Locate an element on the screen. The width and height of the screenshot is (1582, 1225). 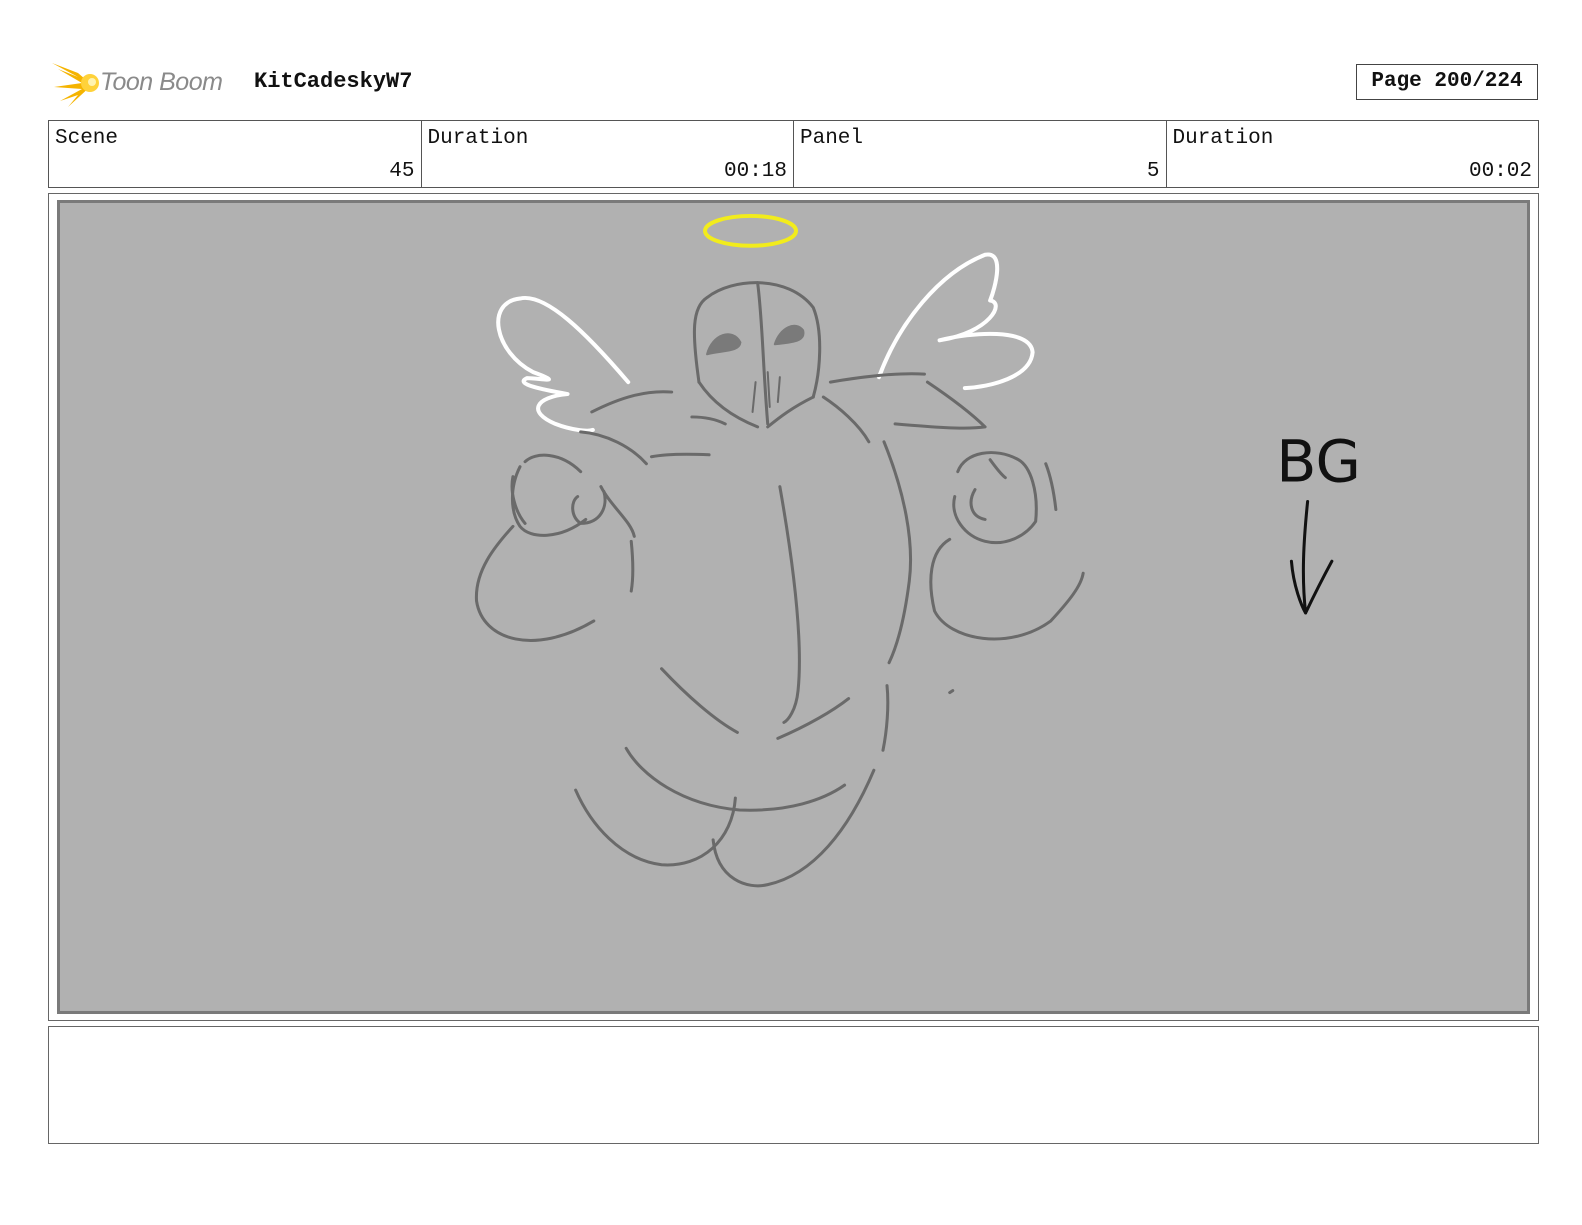
right-arm-sketch is located at coordinates (1007, 589).